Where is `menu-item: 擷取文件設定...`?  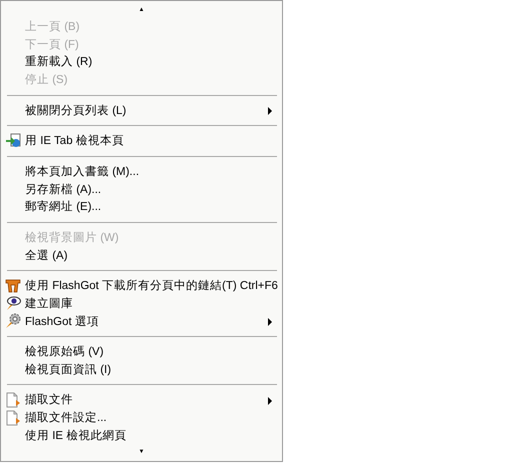 menu-item: 擷取文件設定... is located at coordinates (141, 417).